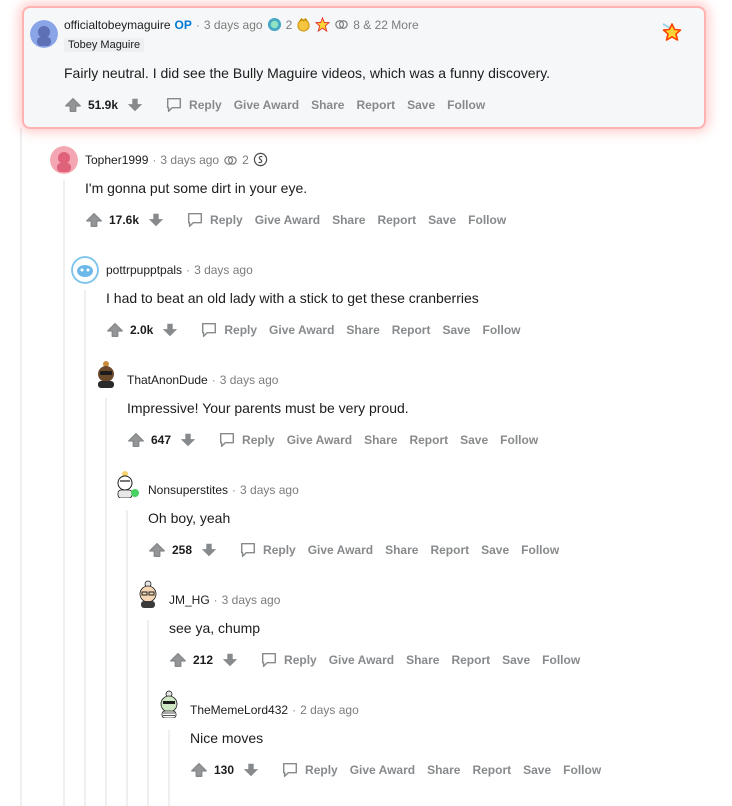  Describe the element at coordinates (196, 188) in the screenshot. I see `comment-body: I'm gonna put some dirt in your eye.` at that location.